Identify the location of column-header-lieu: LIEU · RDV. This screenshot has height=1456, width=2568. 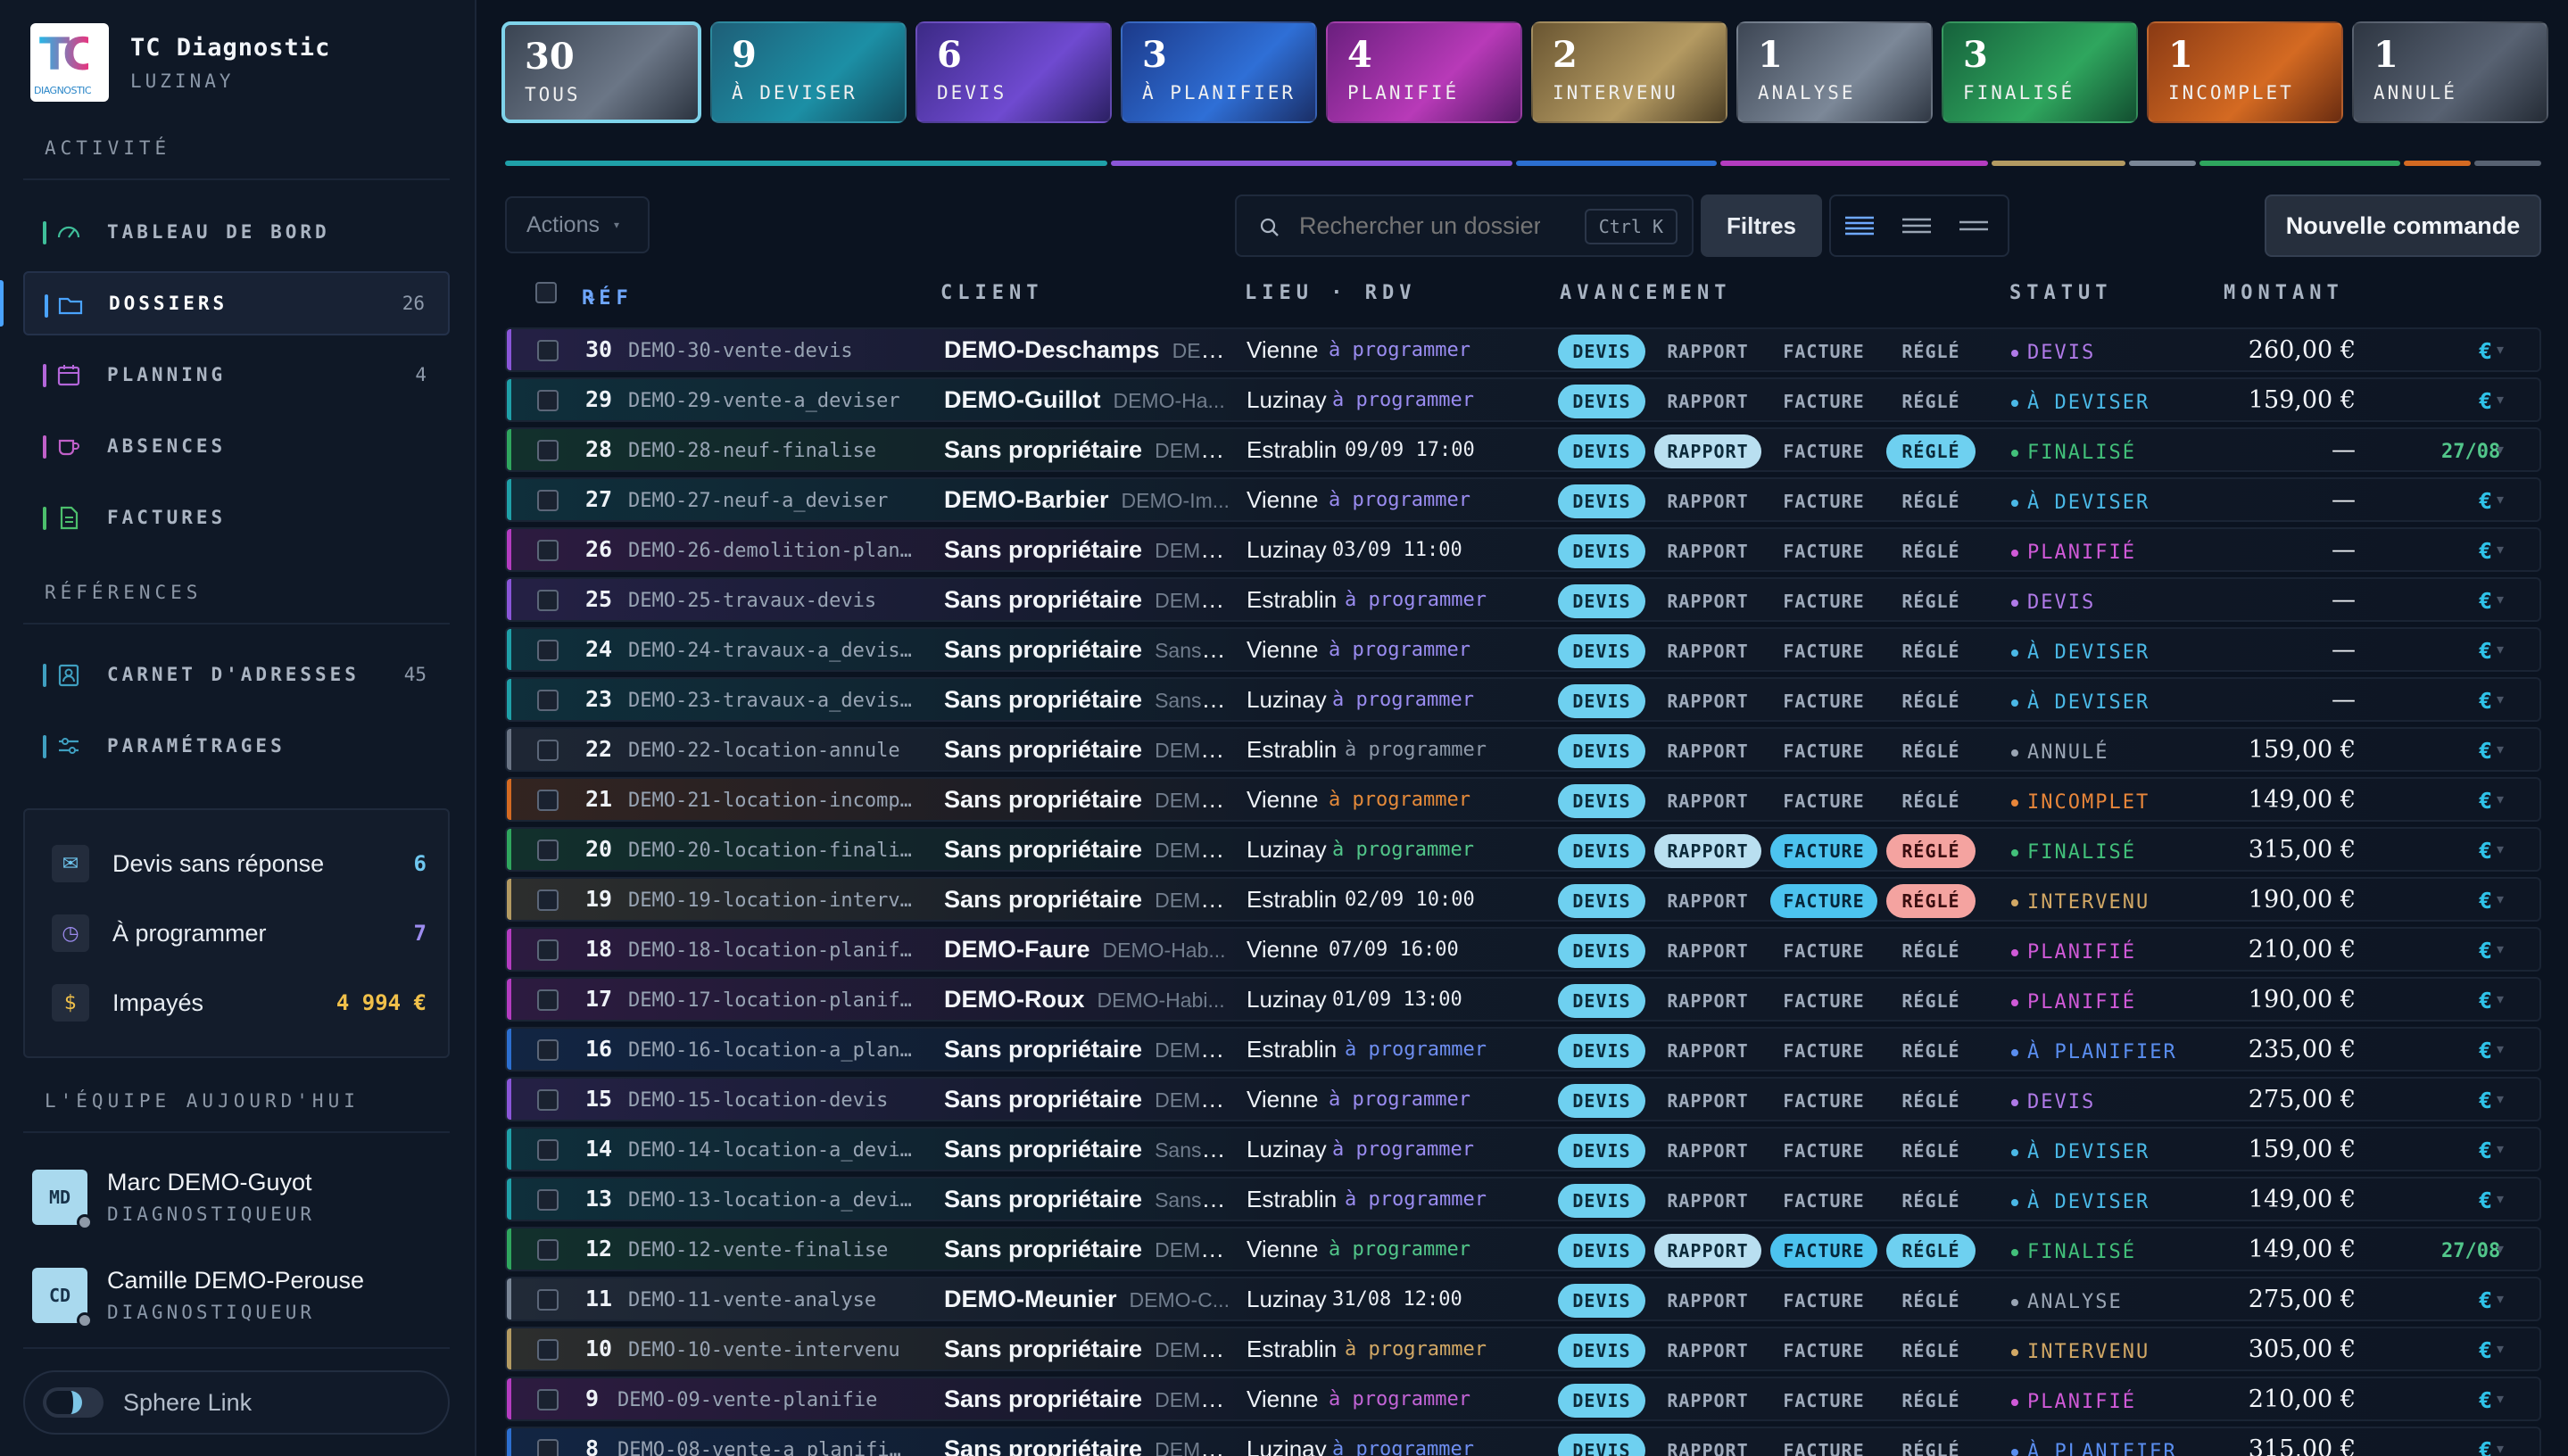
(1330, 293).